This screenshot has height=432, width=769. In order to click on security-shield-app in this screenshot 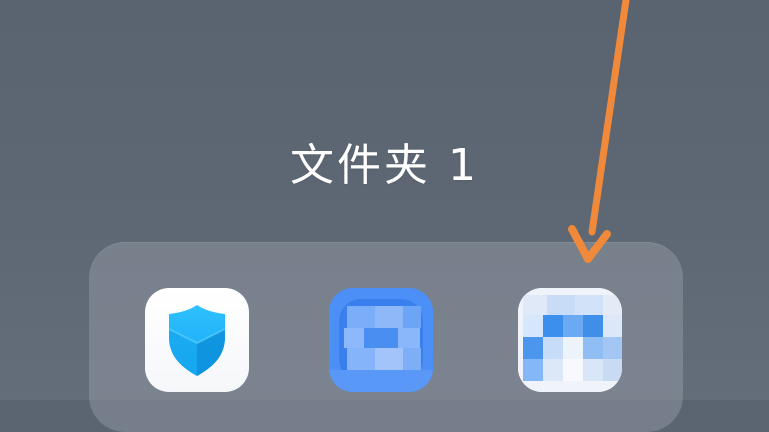, I will do `click(197, 340)`.